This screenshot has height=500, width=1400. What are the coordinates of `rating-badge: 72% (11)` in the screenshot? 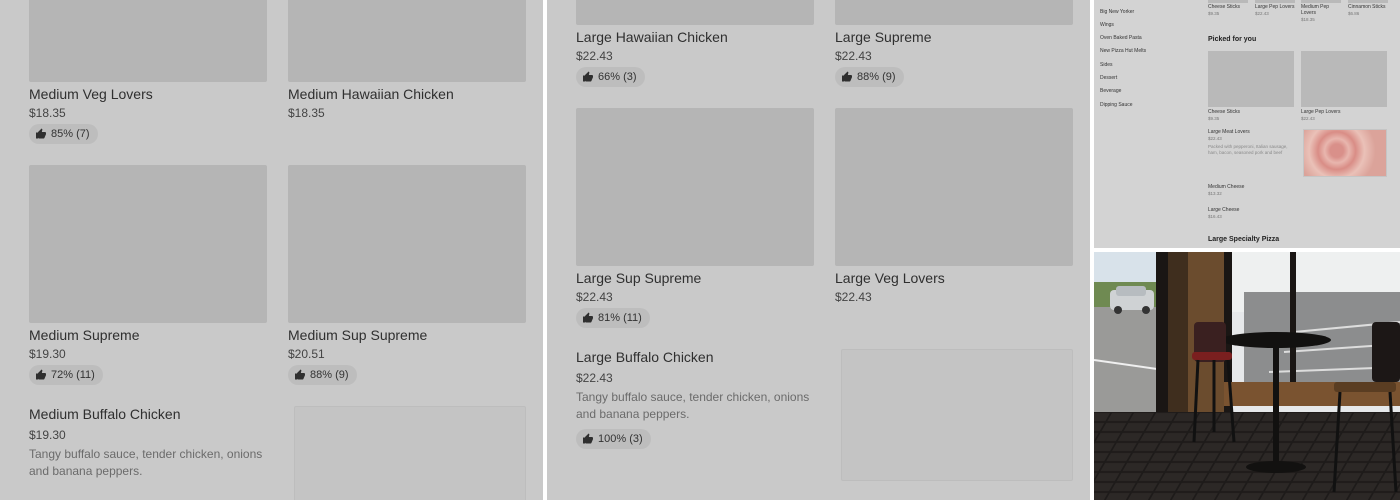 It's located at (66, 375).